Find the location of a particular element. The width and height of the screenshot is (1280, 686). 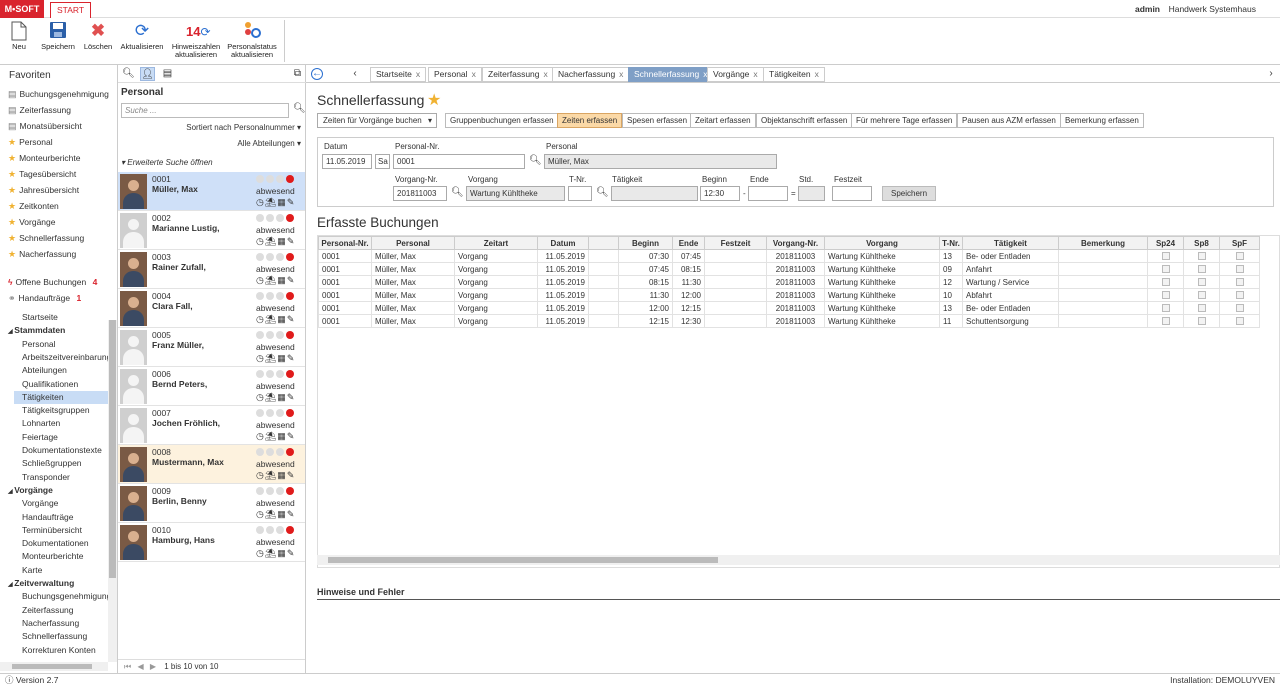

order-number-input: 201811003 is located at coordinates (420, 193).